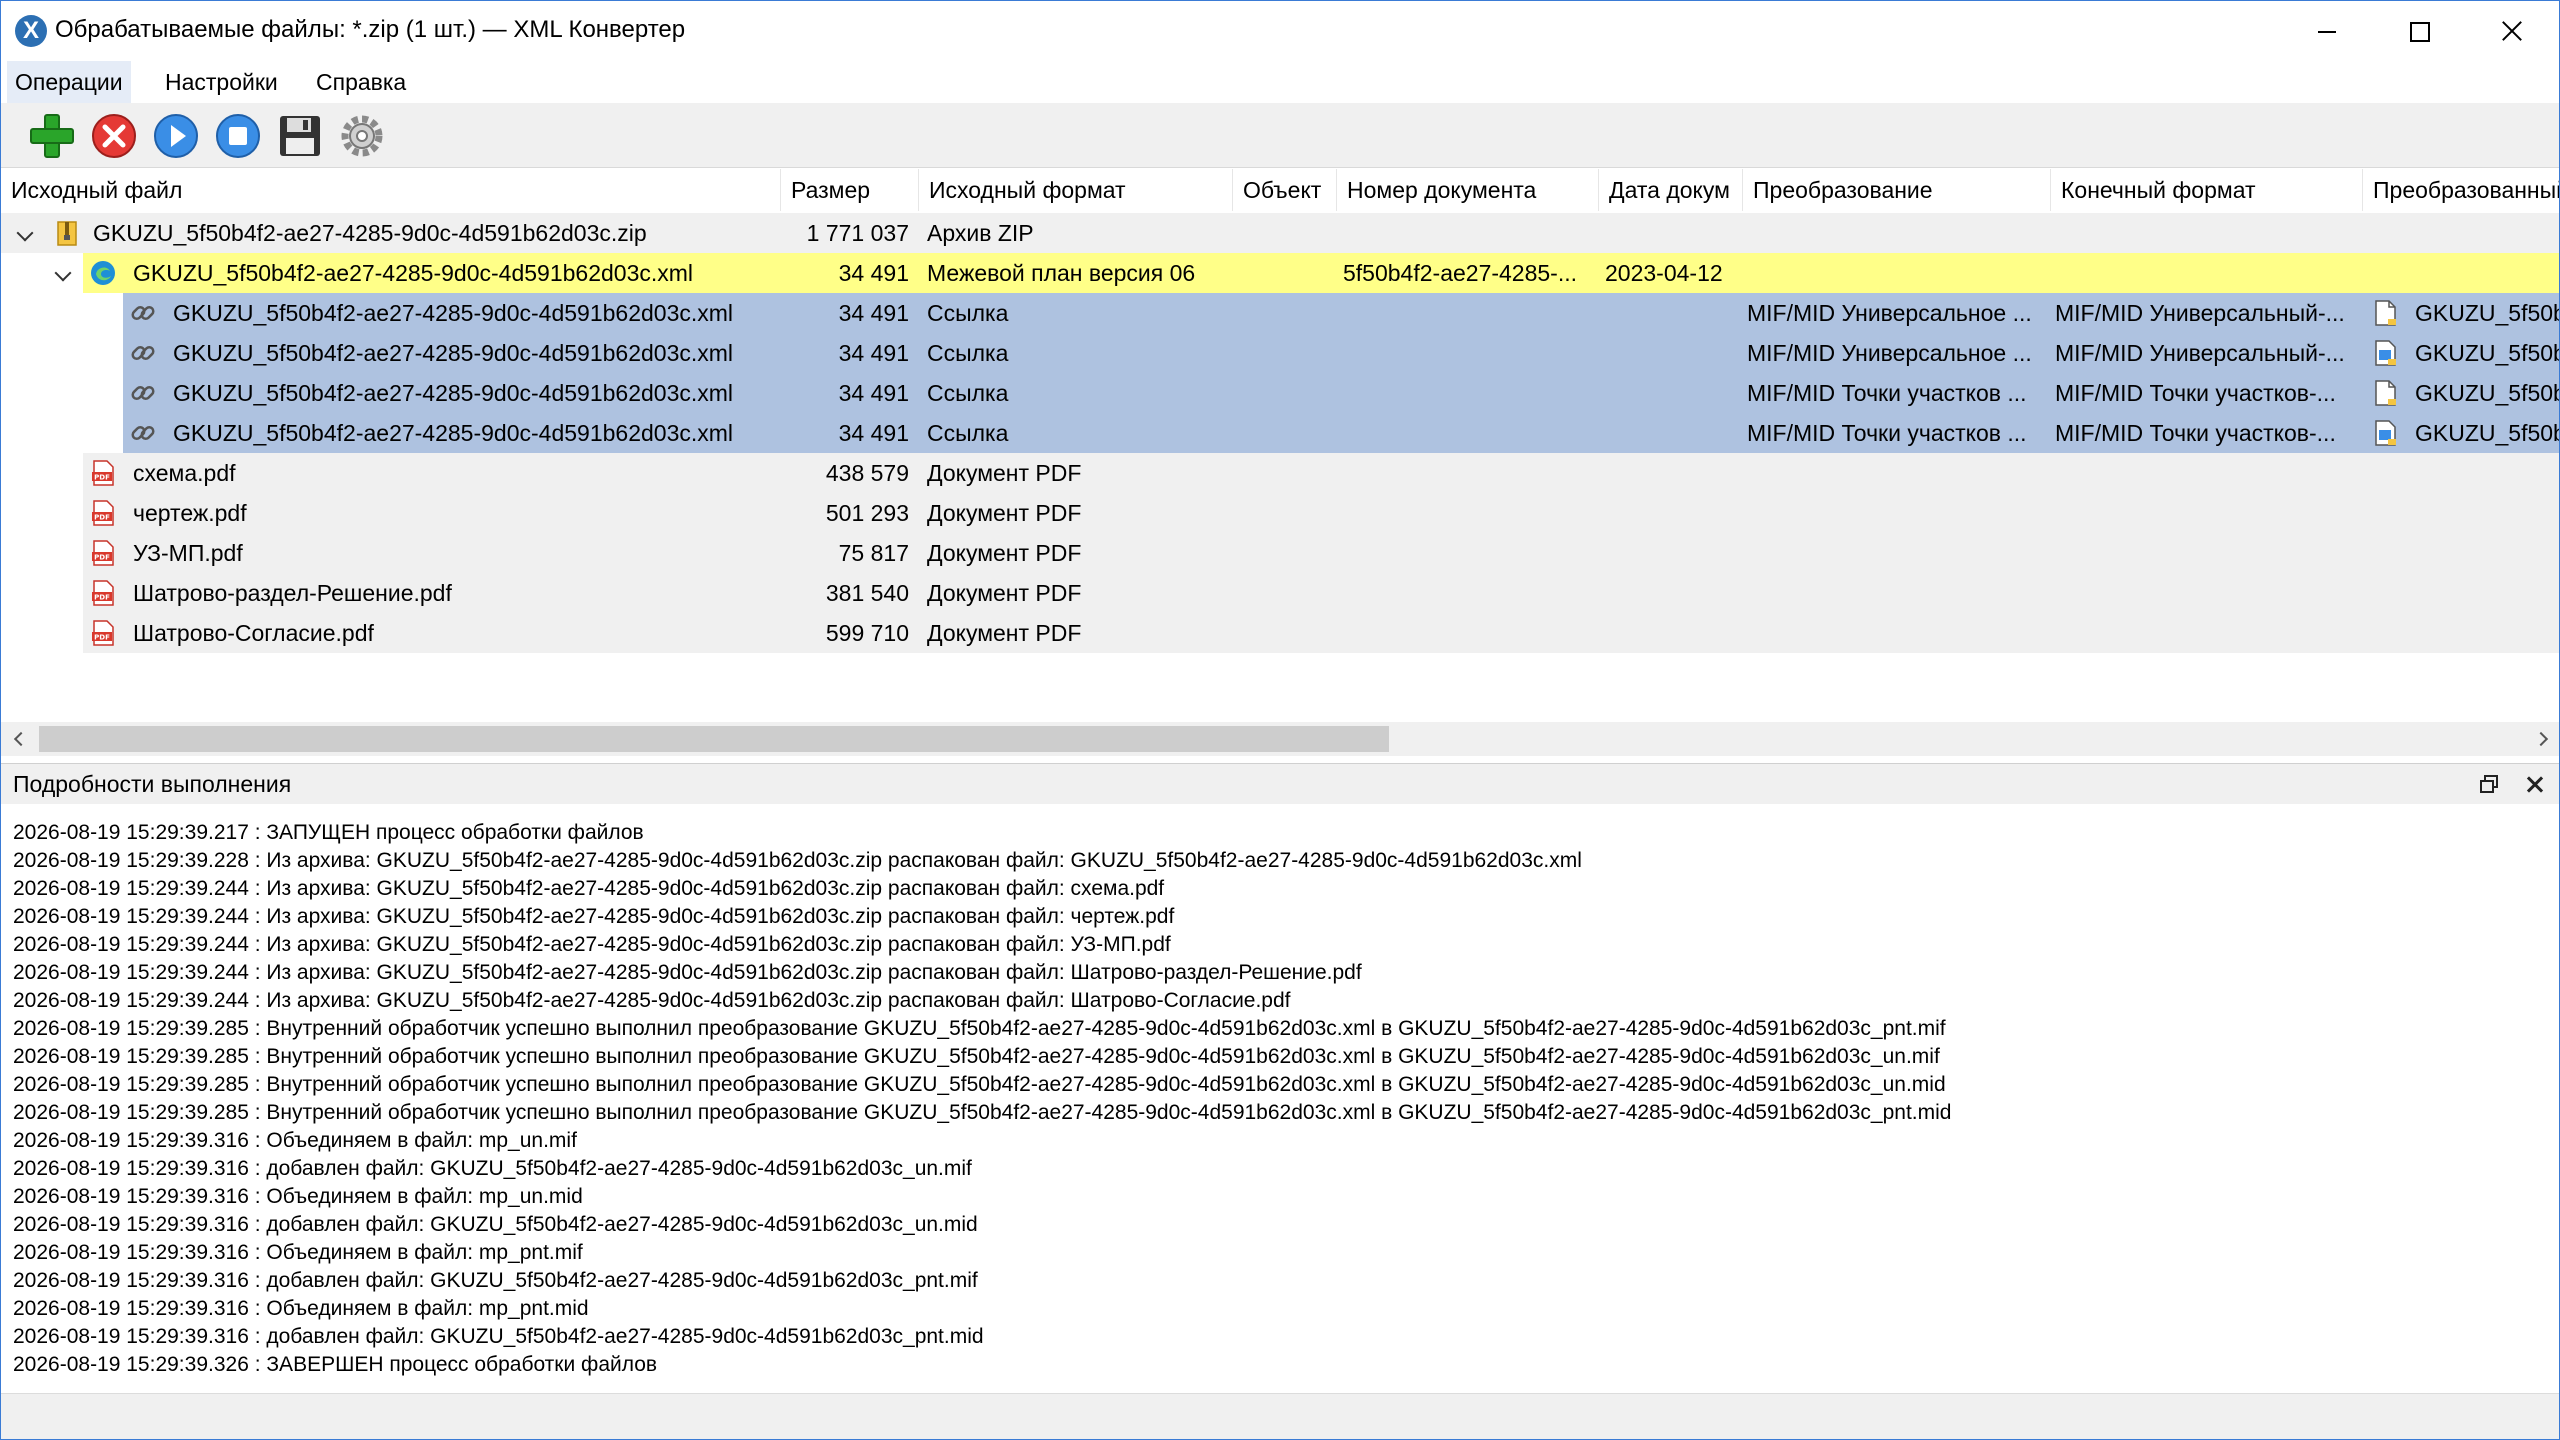 This screenshot has width=2560, height=1440. Describe the element at coordinates (2489, 784) in the screenshot. I see `restore-panel-icon` at that location.